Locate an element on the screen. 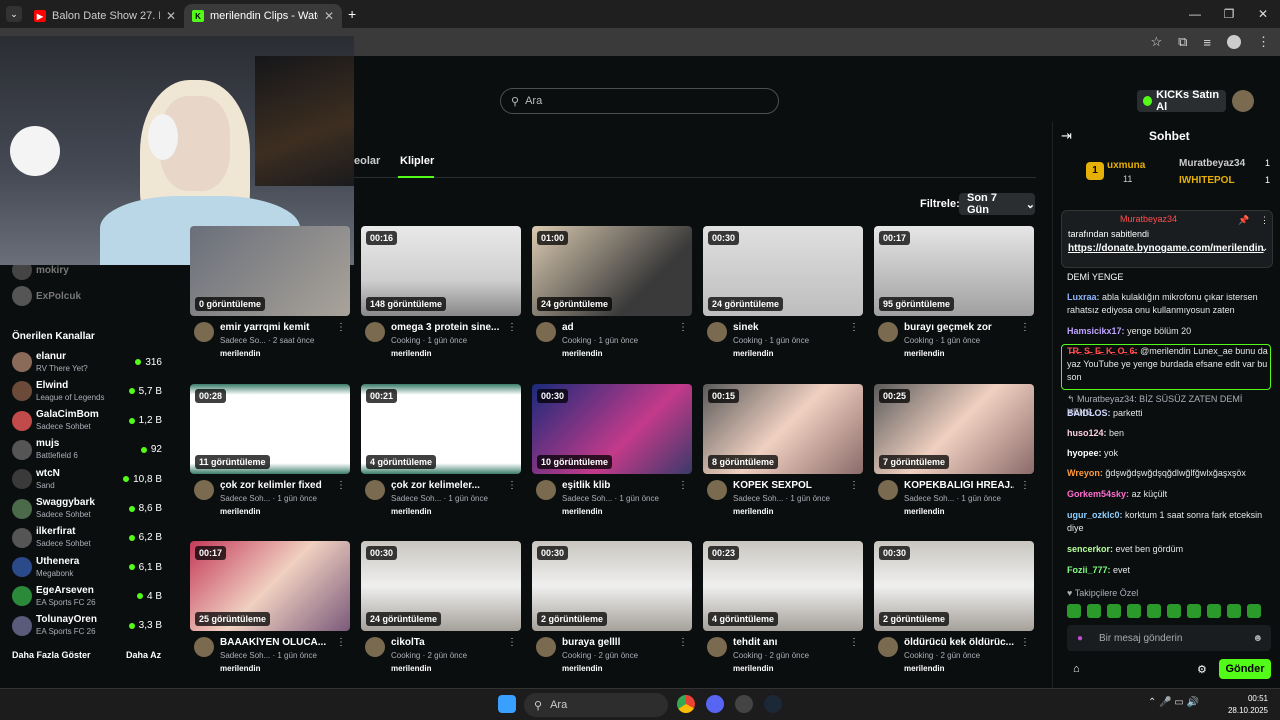  chat-username: ugur_ozklc0: is located at coordinates (1095, 515).